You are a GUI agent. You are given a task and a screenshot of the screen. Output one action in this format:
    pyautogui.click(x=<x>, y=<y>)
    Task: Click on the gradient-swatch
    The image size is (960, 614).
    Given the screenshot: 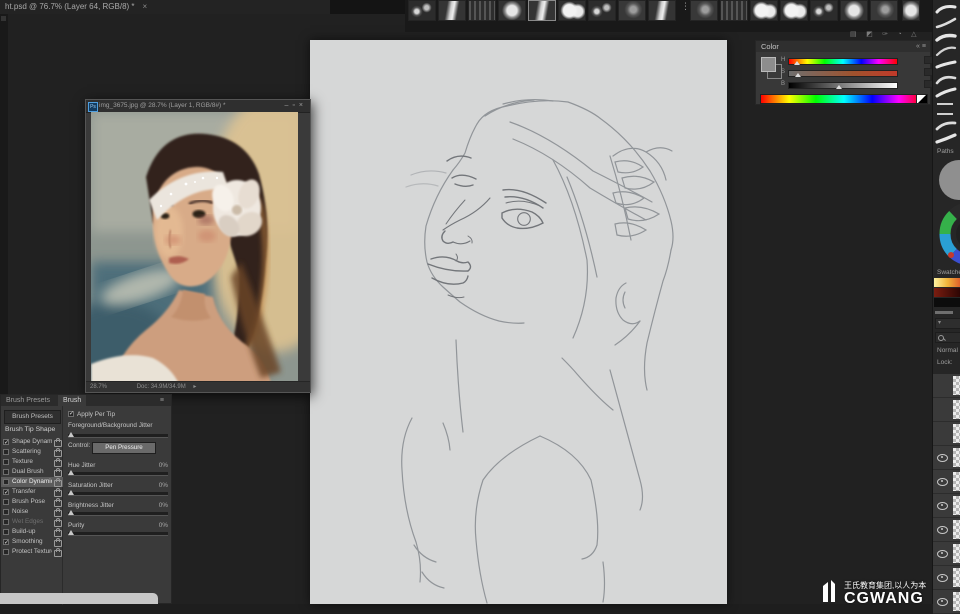 What is the action you would take?
    pyautogui.click(x=947, y=292)
    